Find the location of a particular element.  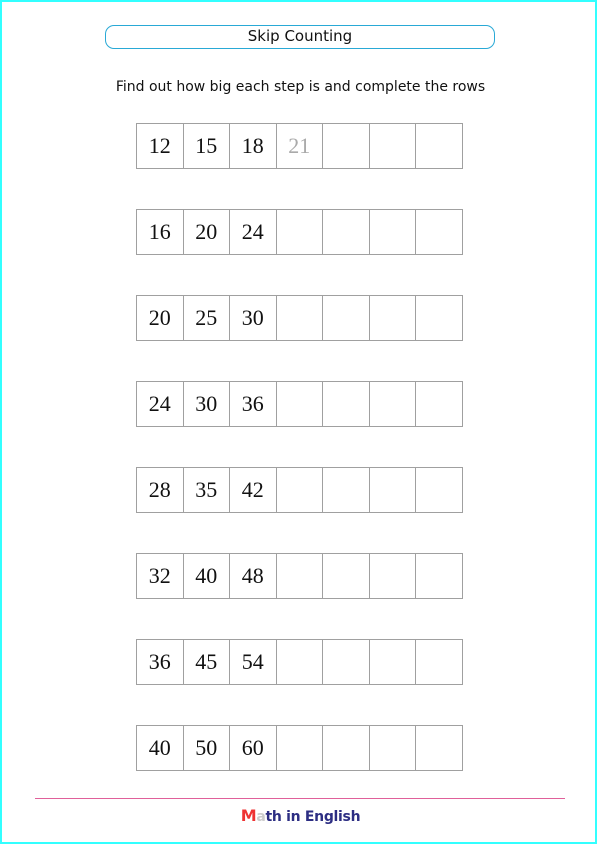

number-row: 40 50 60 is located at coordinates (299, 748).